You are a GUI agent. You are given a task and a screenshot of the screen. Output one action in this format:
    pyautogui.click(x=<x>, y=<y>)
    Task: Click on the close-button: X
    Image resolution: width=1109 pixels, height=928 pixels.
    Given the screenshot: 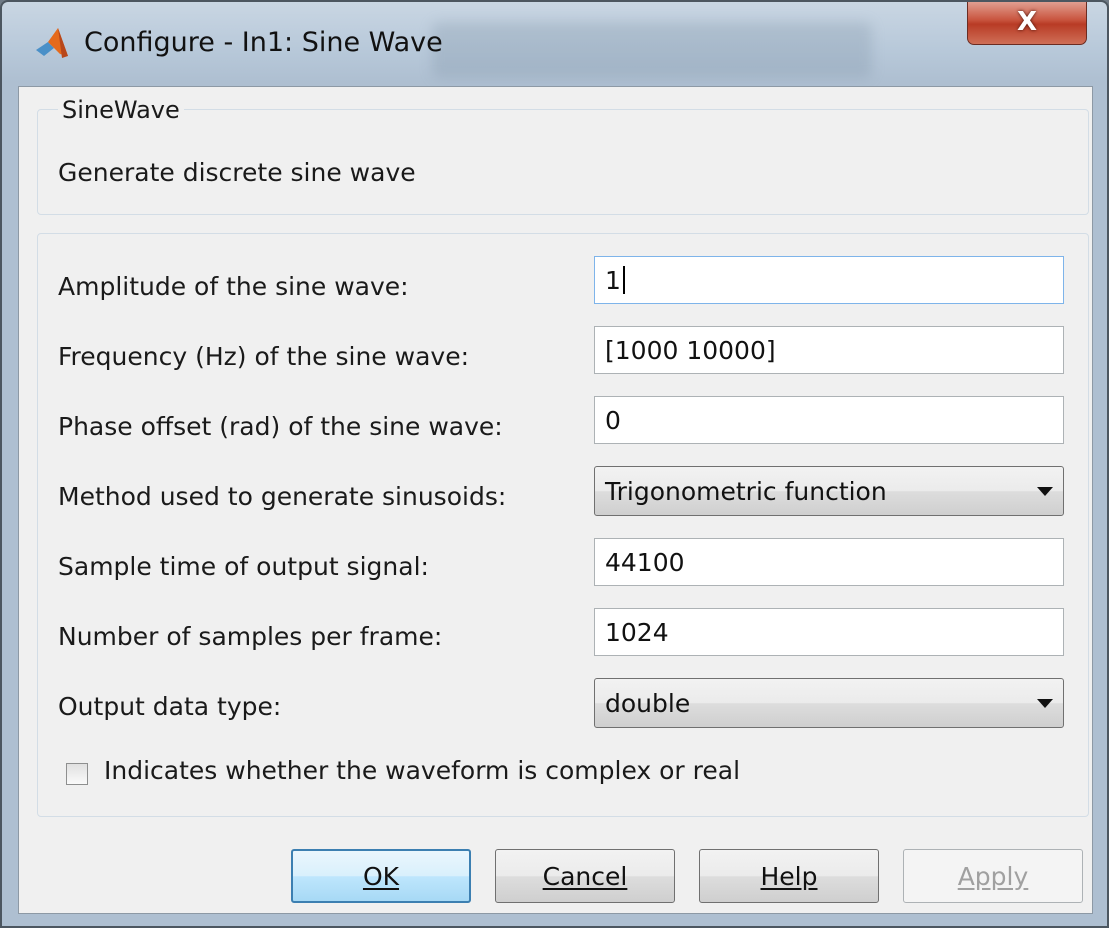 What is the action you would take?
    pyautogui.click(x=1027, y=23)
    